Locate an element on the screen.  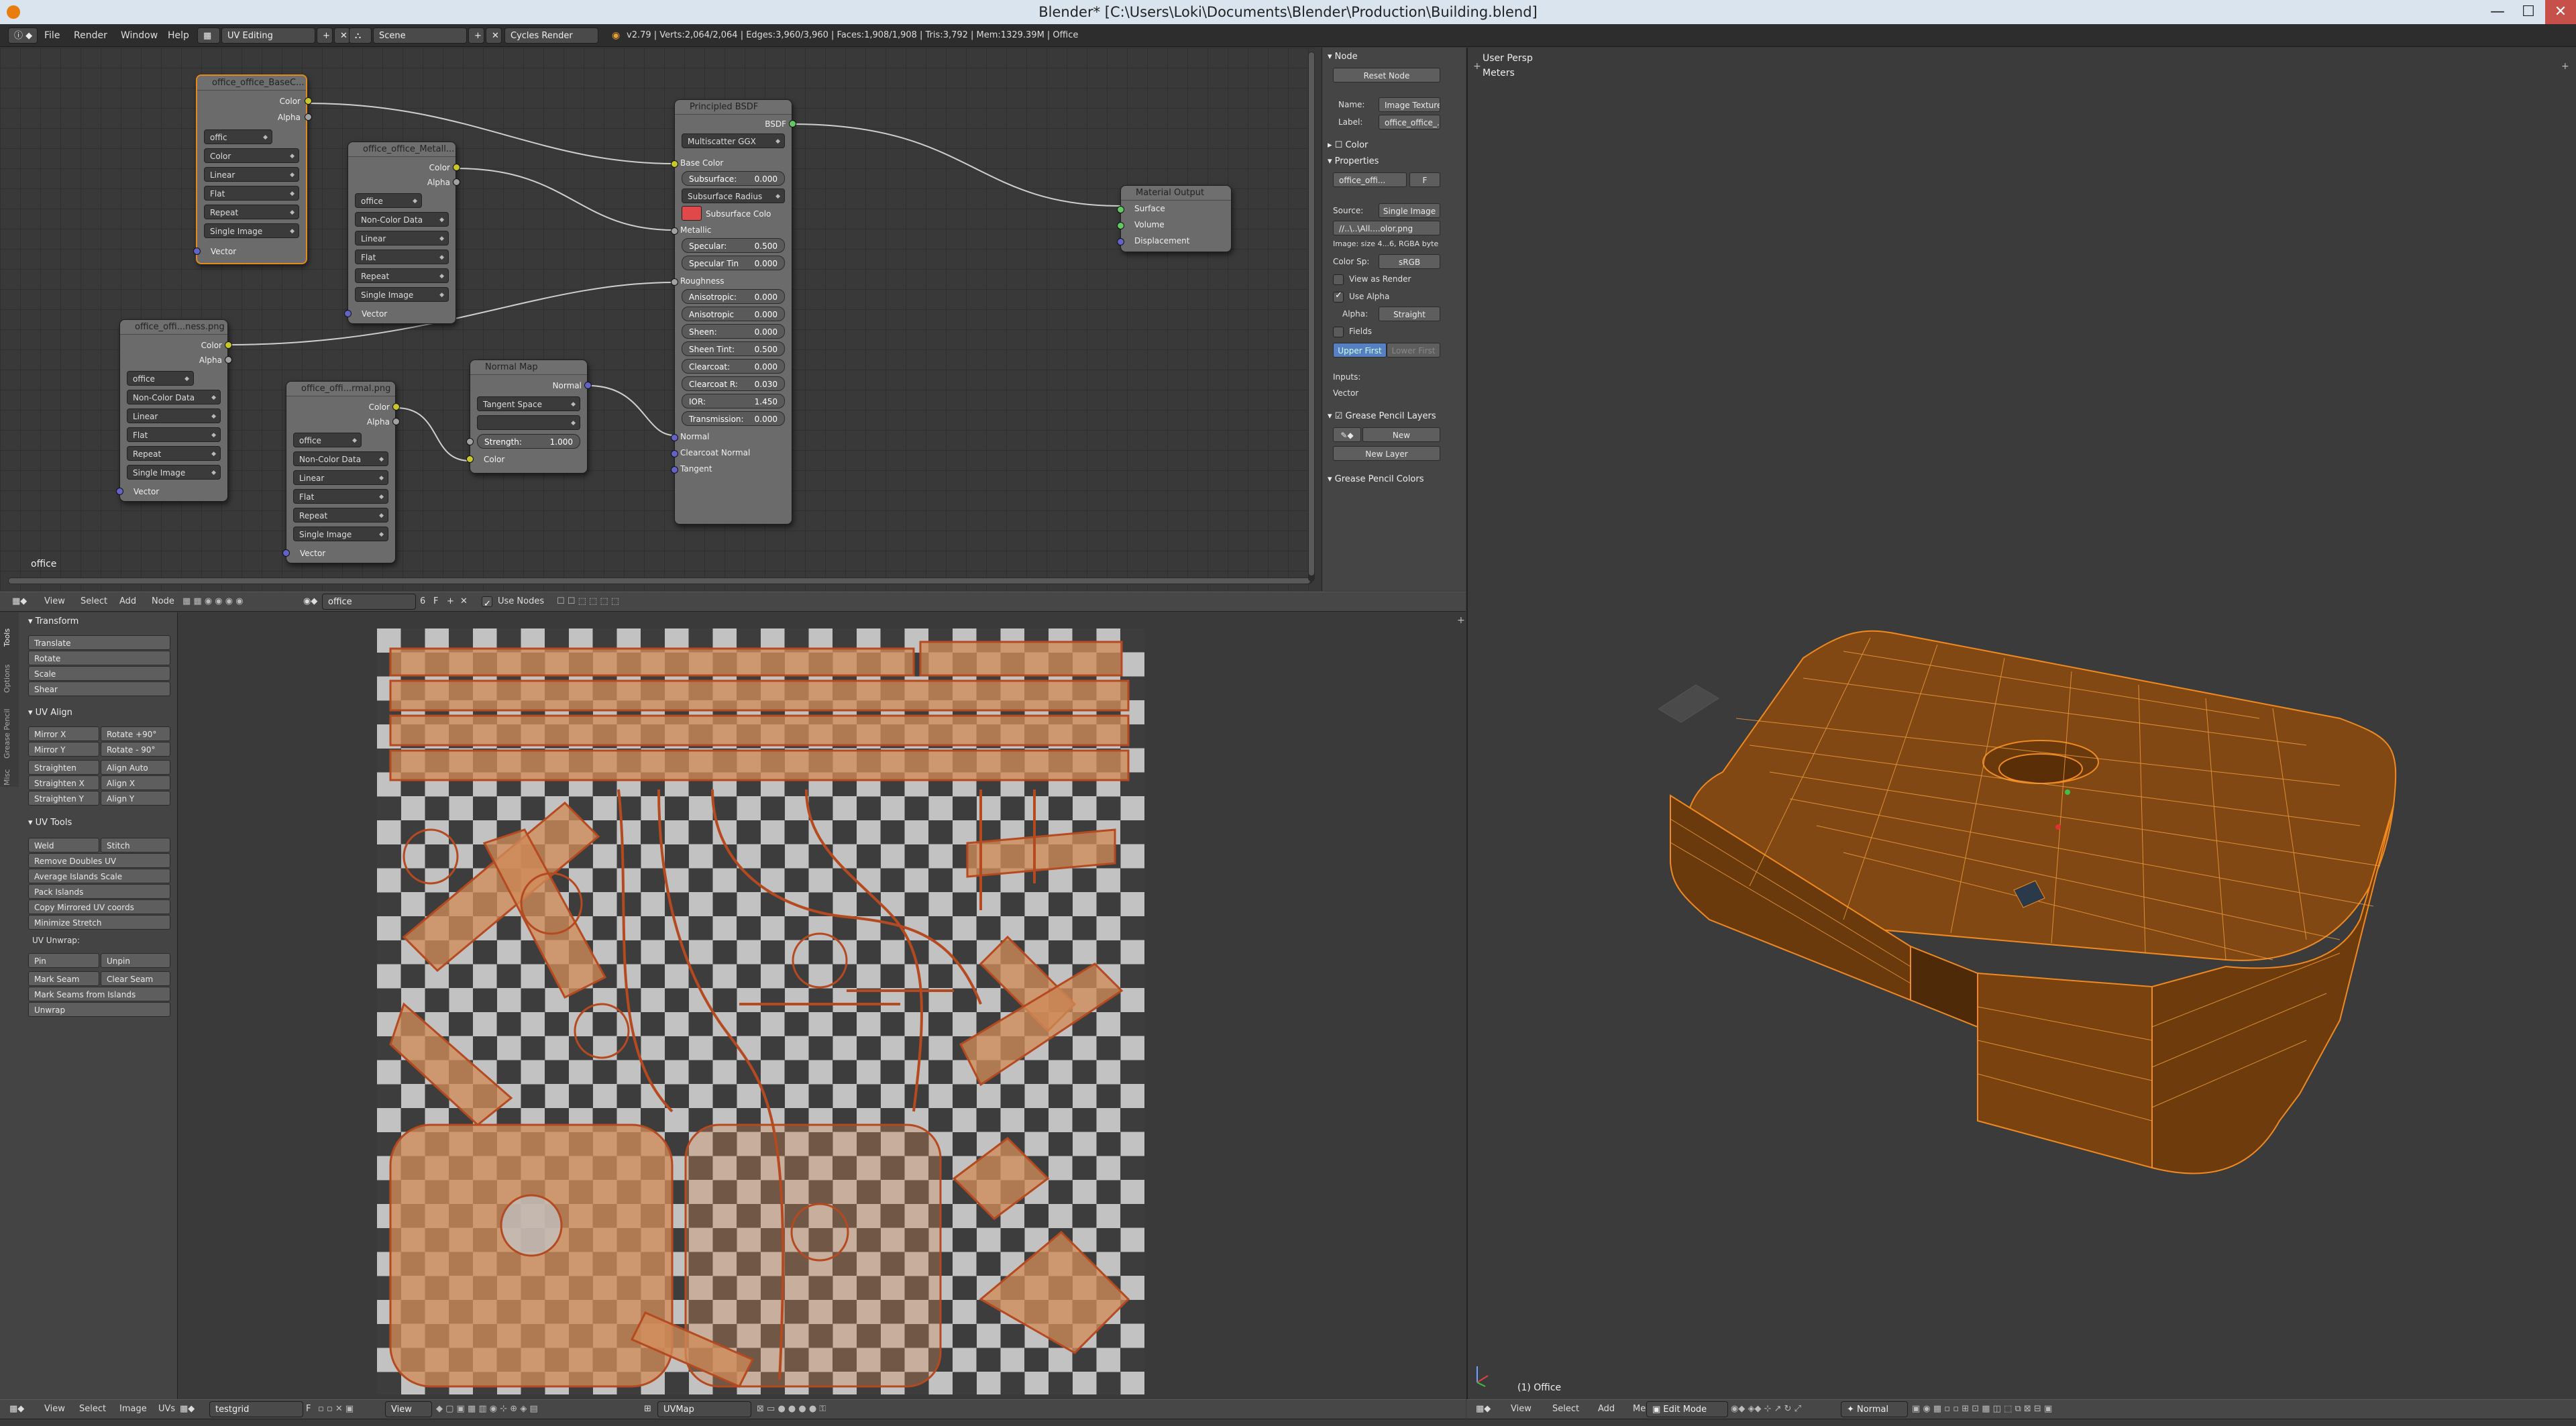
align-auto-button: Align Auto is located at coordinates (135, 767).